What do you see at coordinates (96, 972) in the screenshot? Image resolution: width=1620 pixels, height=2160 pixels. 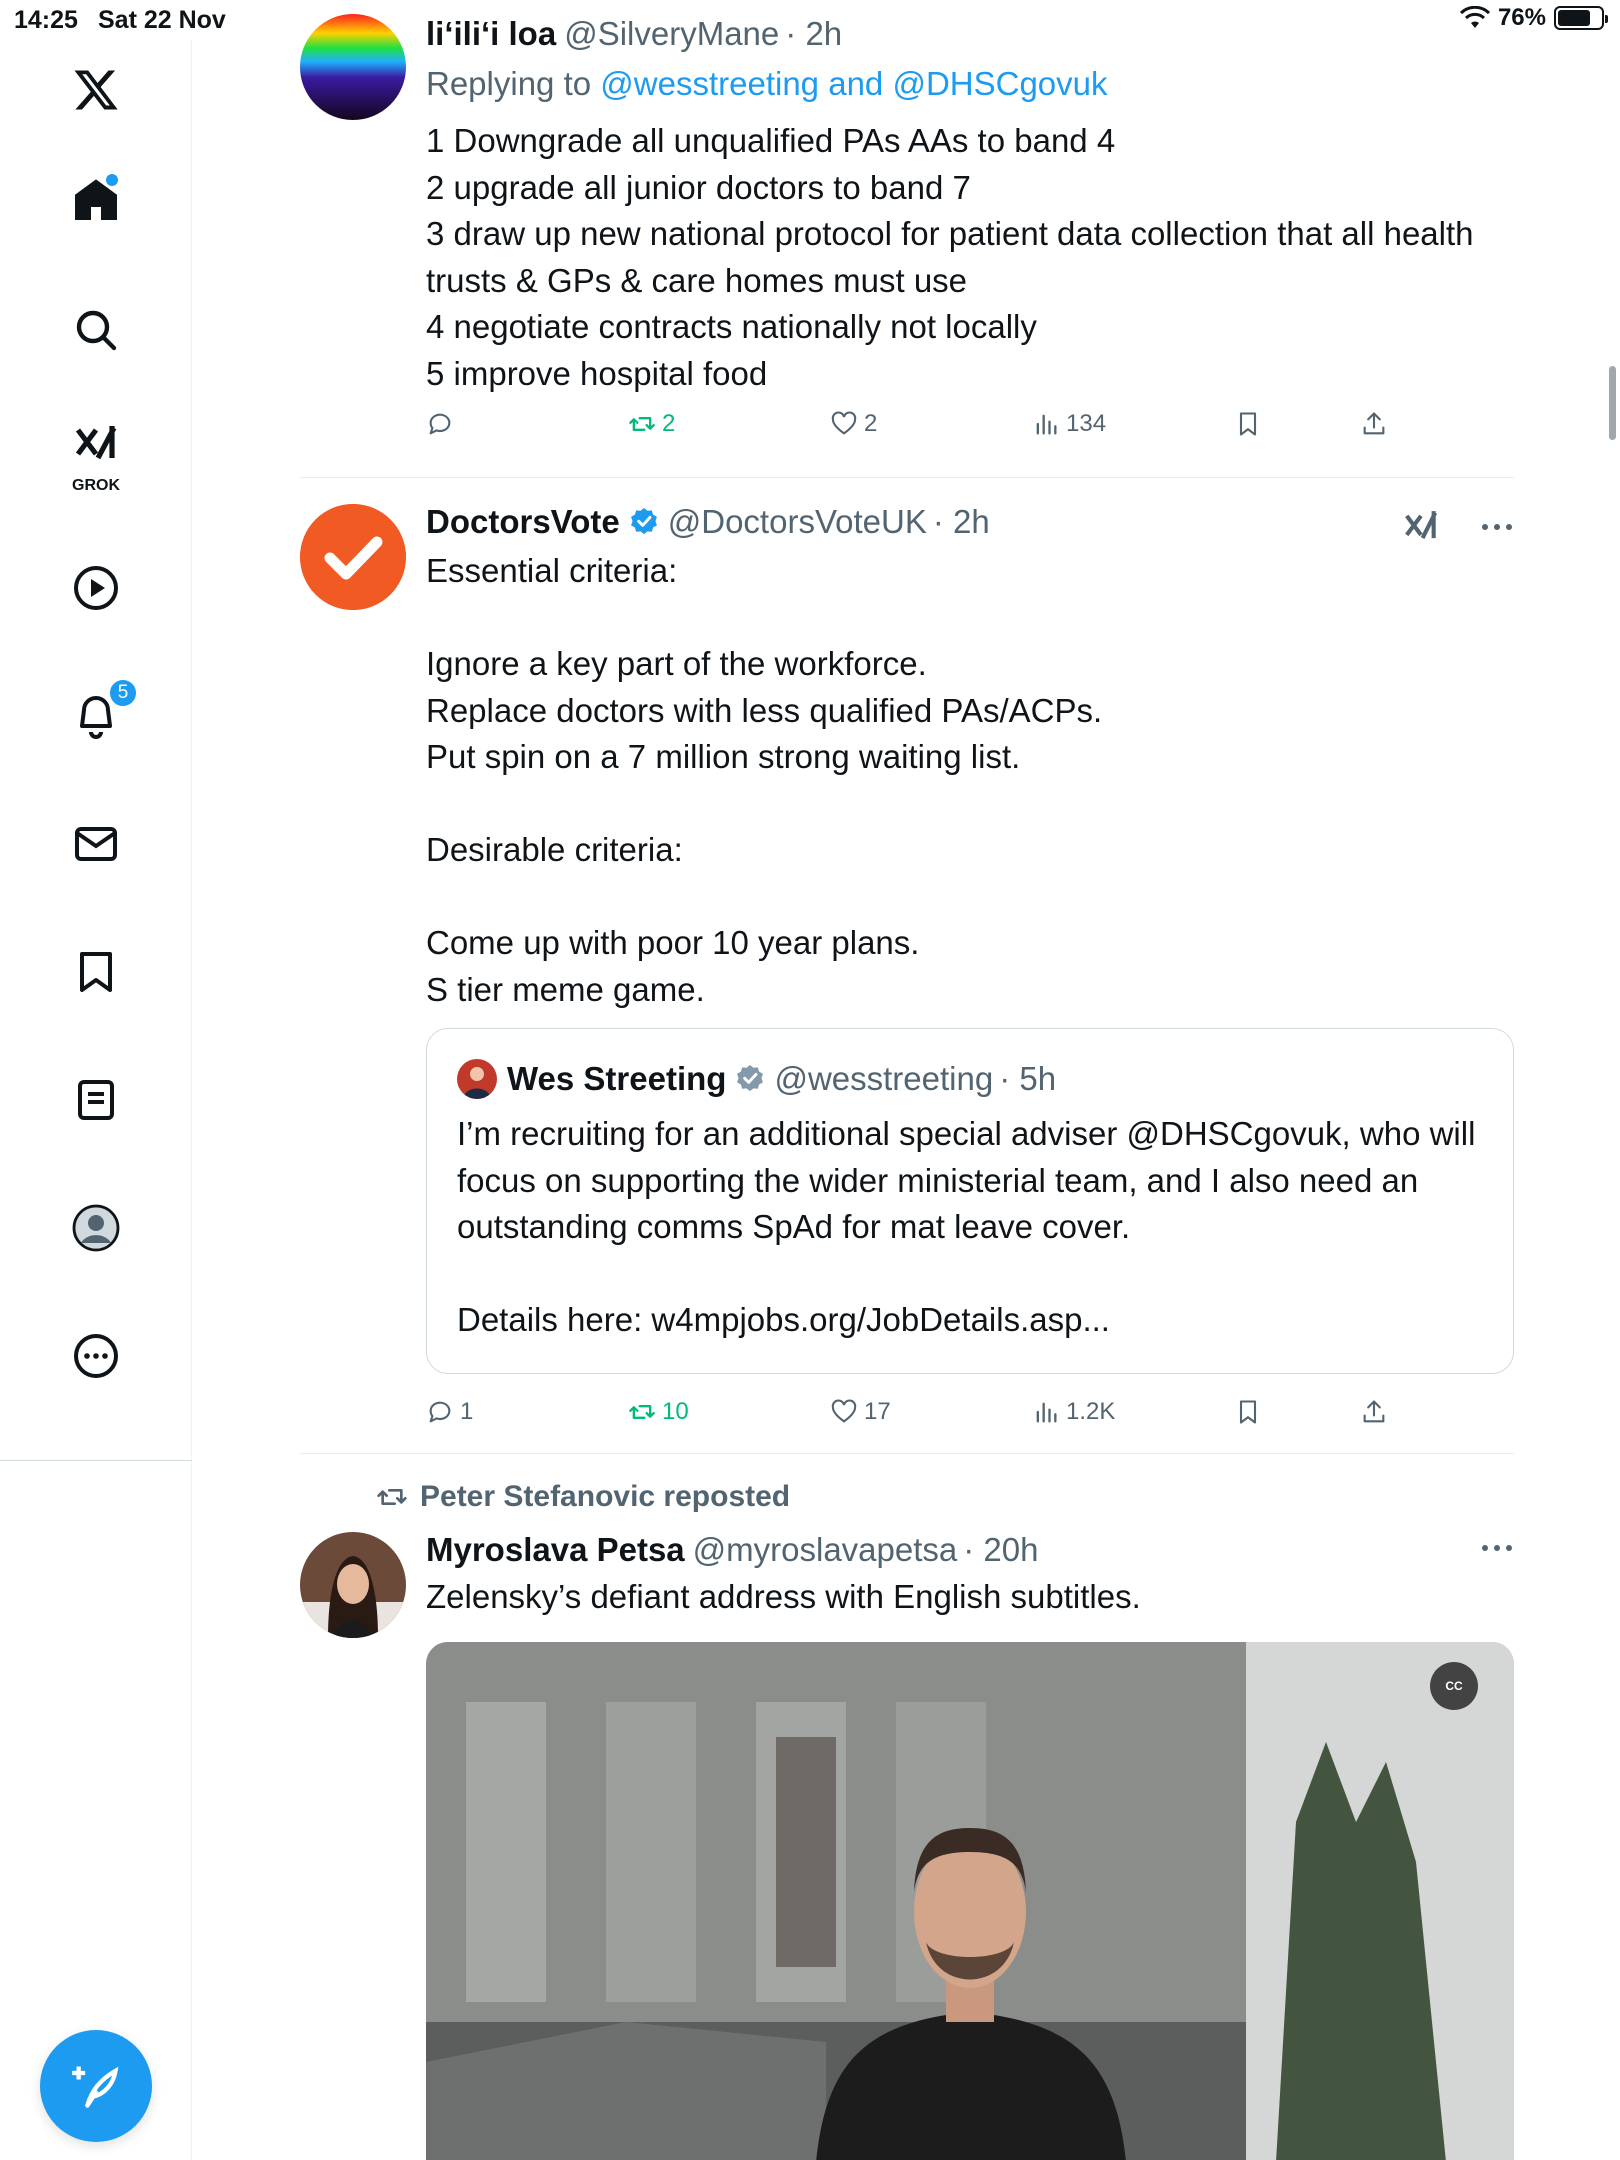 I see `nav-bookmarks` at bounding box center [96, 972].